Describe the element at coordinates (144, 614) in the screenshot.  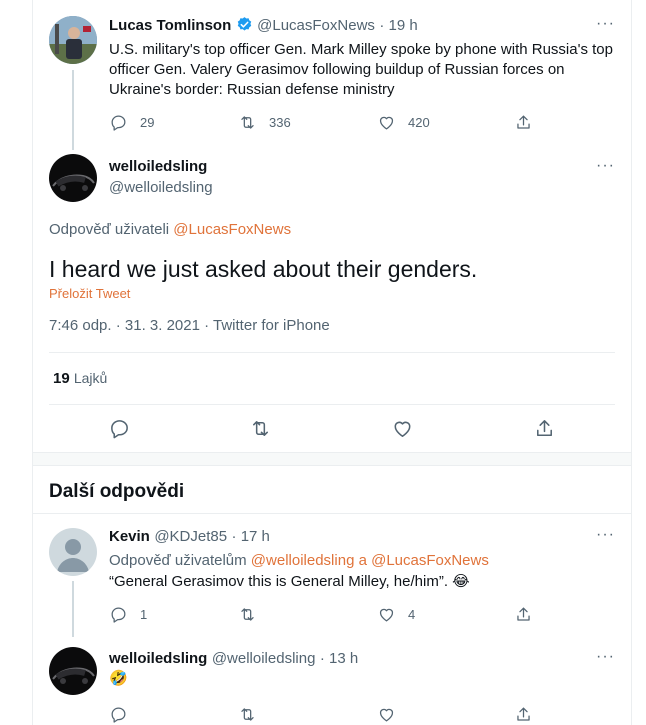
I see `reply-count: 1` at that location.